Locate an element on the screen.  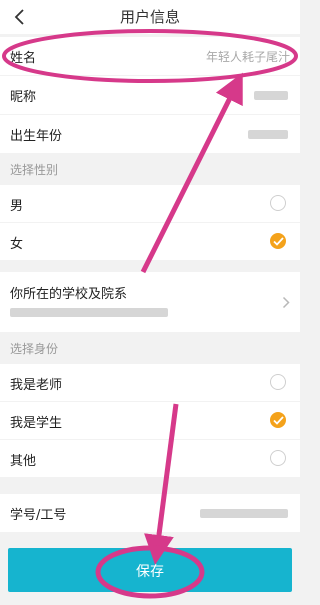
birth-year-value-blurred is located at coordinates (268, 134).